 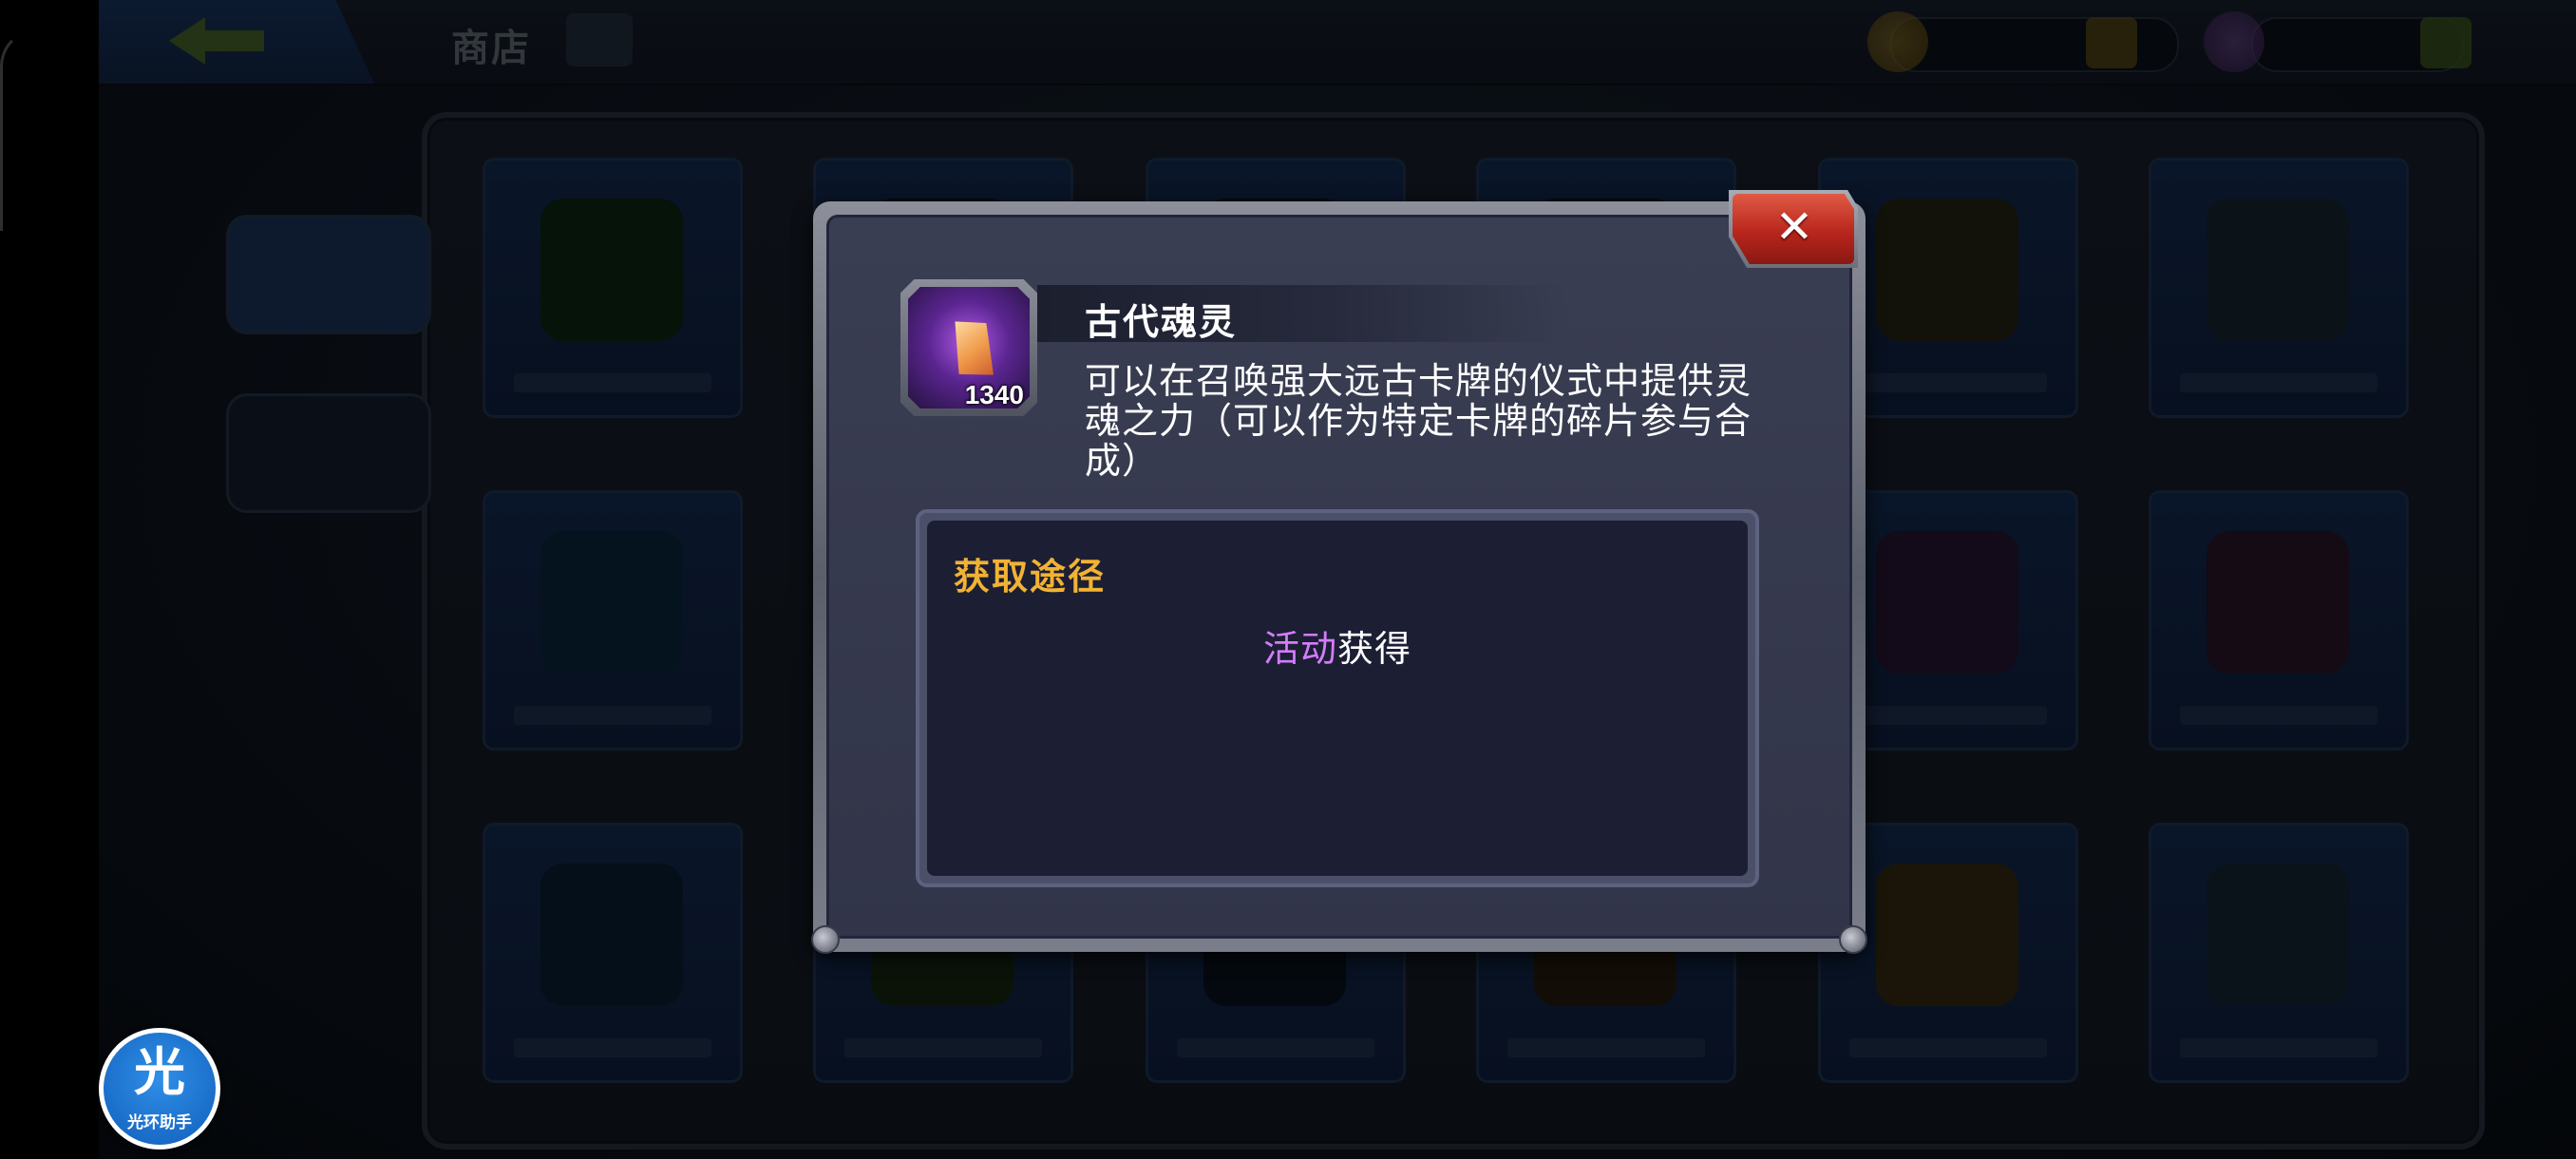 I want to click on assistant-floating-button: 光 光环助手, so click(x=159, y=1089).